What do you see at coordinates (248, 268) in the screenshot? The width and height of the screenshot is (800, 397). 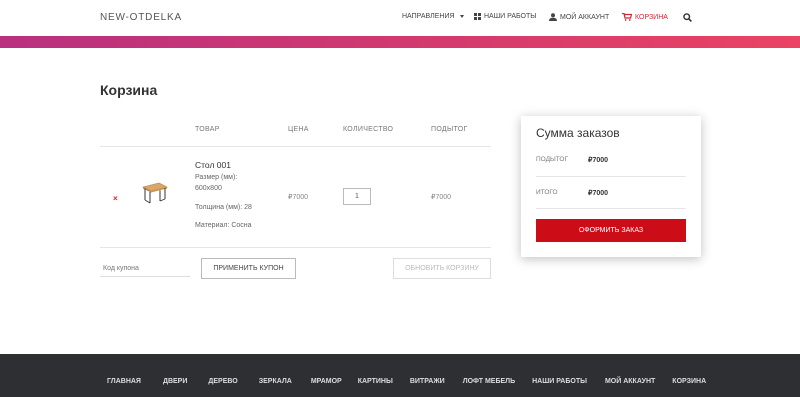 I see `apply-coupon-button: Применить купон` at bounding box center [248, 268].